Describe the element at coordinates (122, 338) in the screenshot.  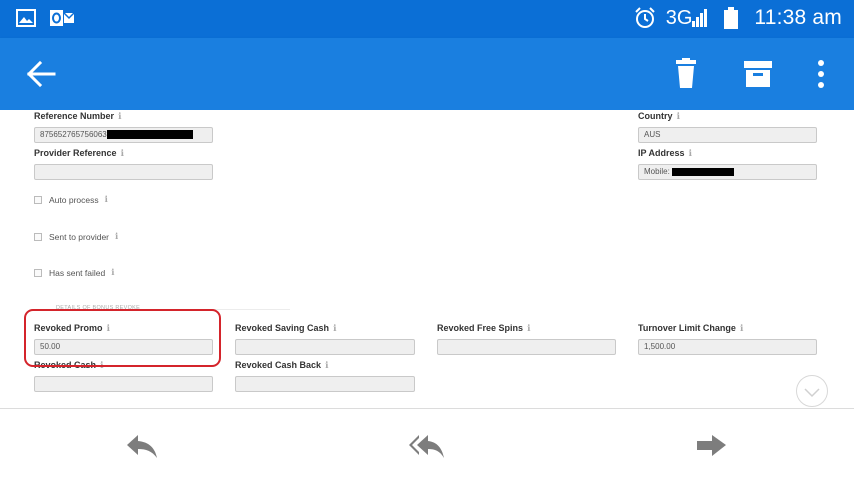
I see `highlight-annotation` at that location.